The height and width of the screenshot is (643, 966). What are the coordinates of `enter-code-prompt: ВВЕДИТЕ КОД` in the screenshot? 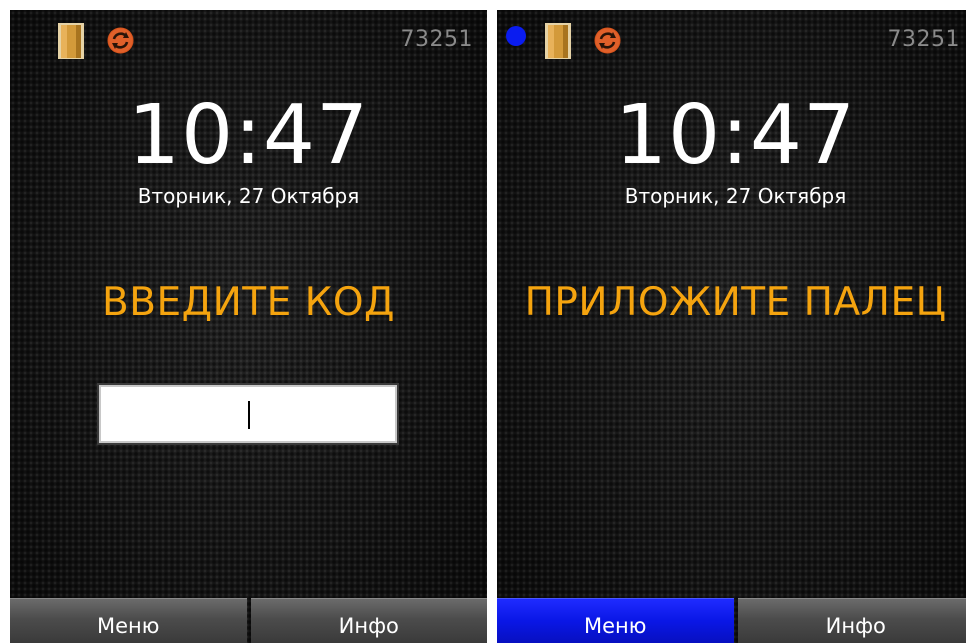 It's located at (248, 302).